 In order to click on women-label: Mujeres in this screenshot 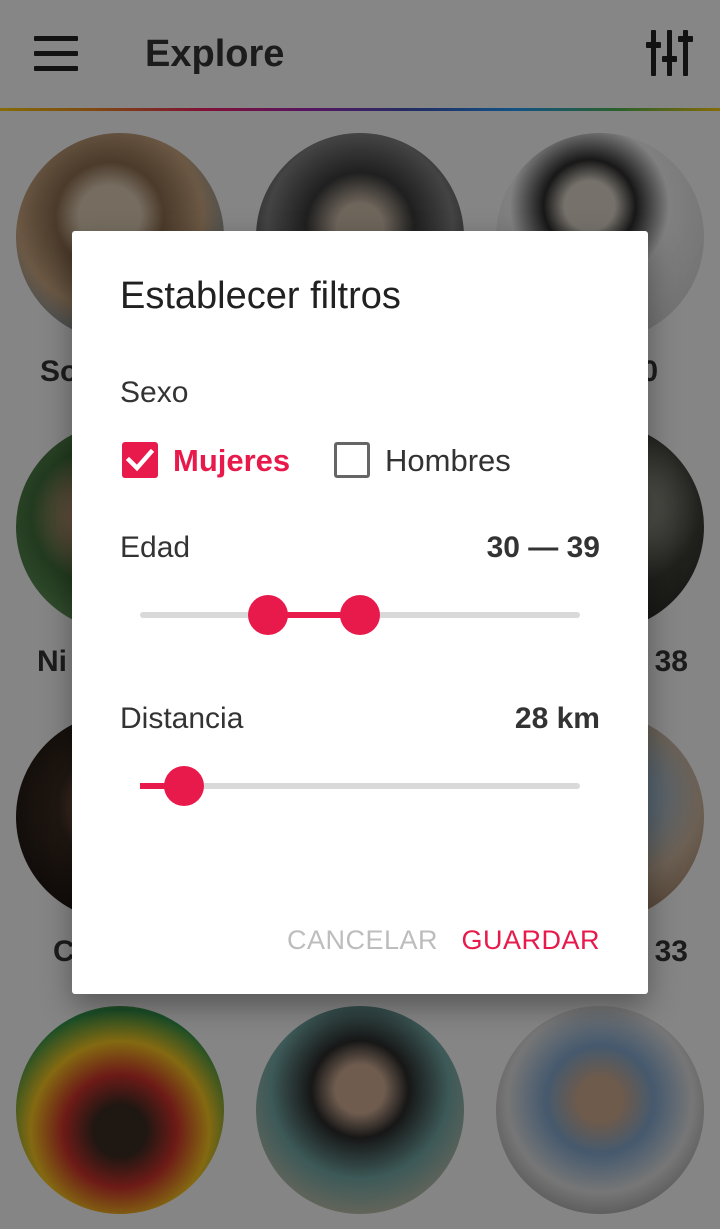, I will do `click(231, 461)`.